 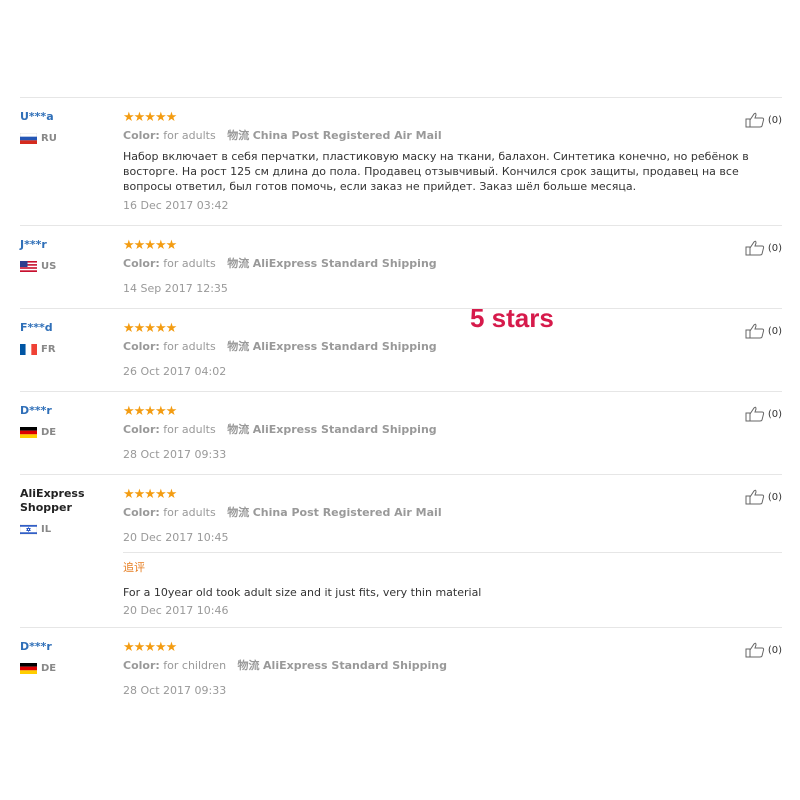 I want to click on review-date: 14 Sep 2017 12:35, so click(x=175, y=288).